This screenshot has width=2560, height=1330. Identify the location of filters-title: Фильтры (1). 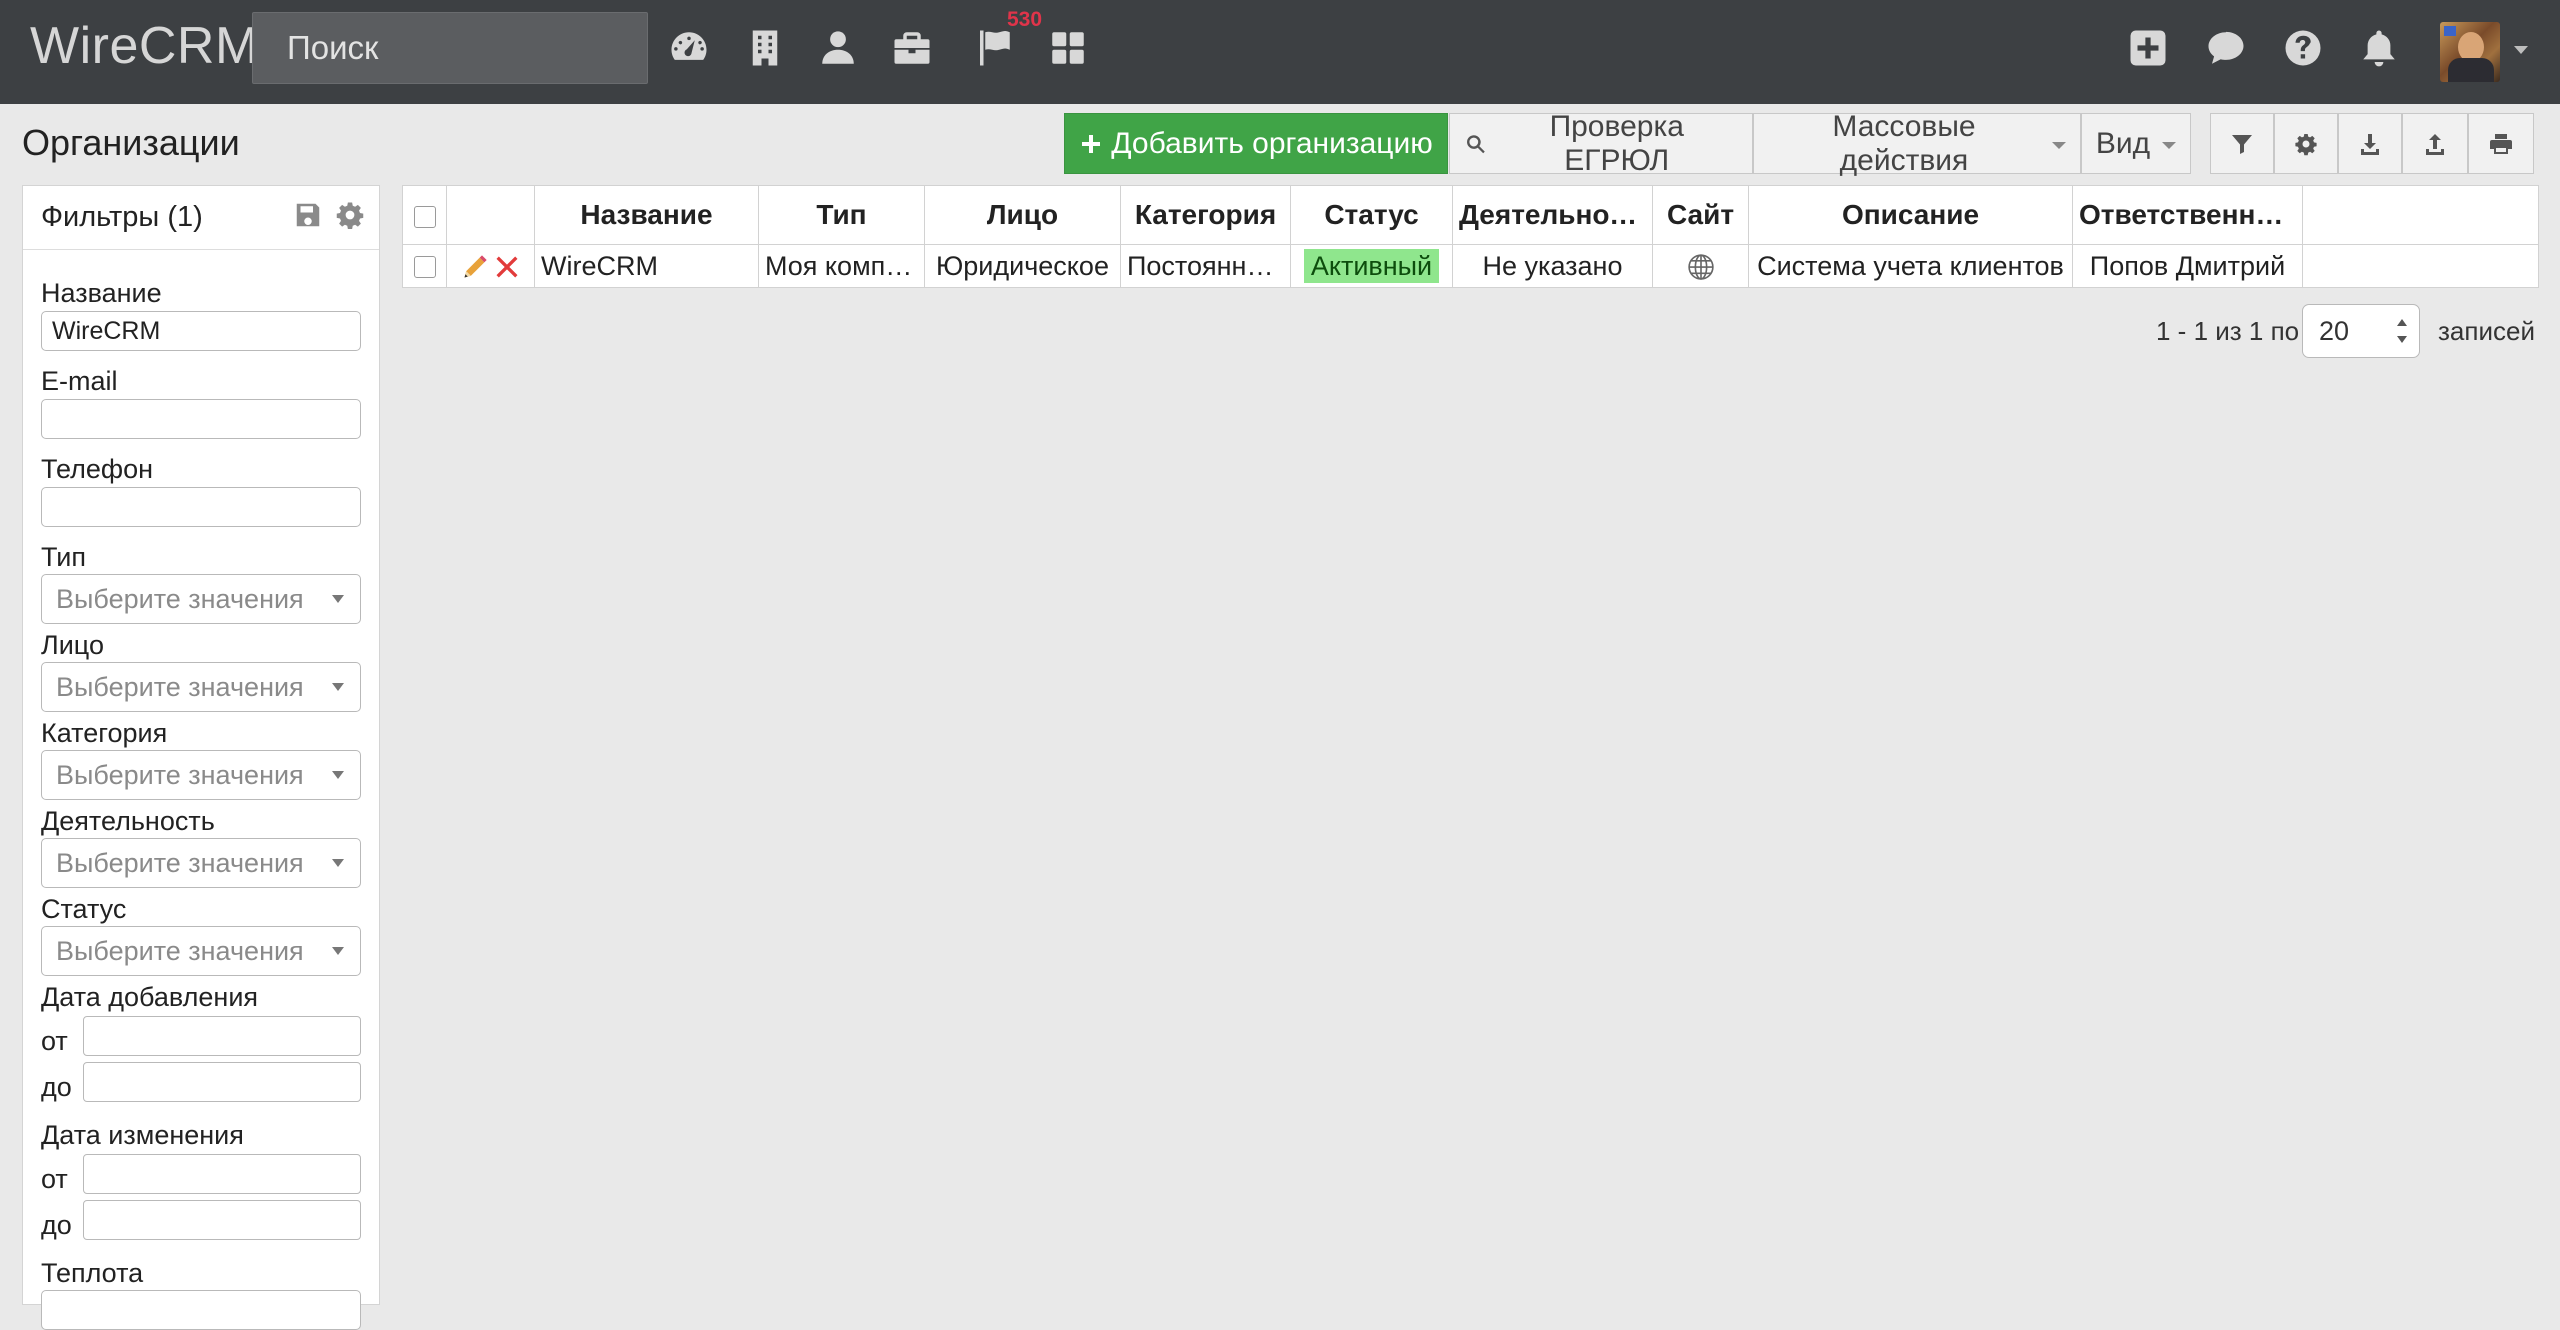
(122, 217).